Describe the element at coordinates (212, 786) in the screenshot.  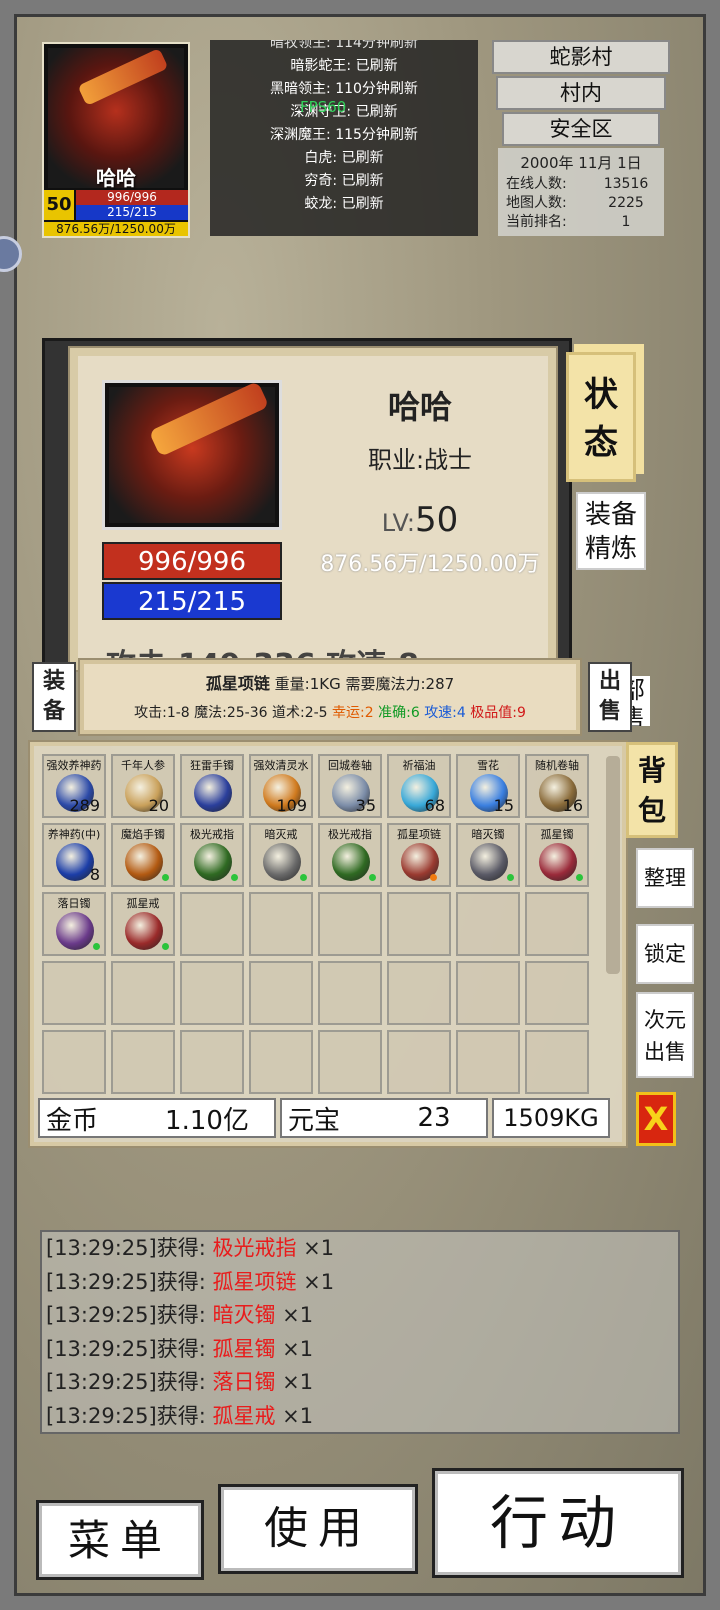
I see `bag-slot: 狂雷手镯` at that location.